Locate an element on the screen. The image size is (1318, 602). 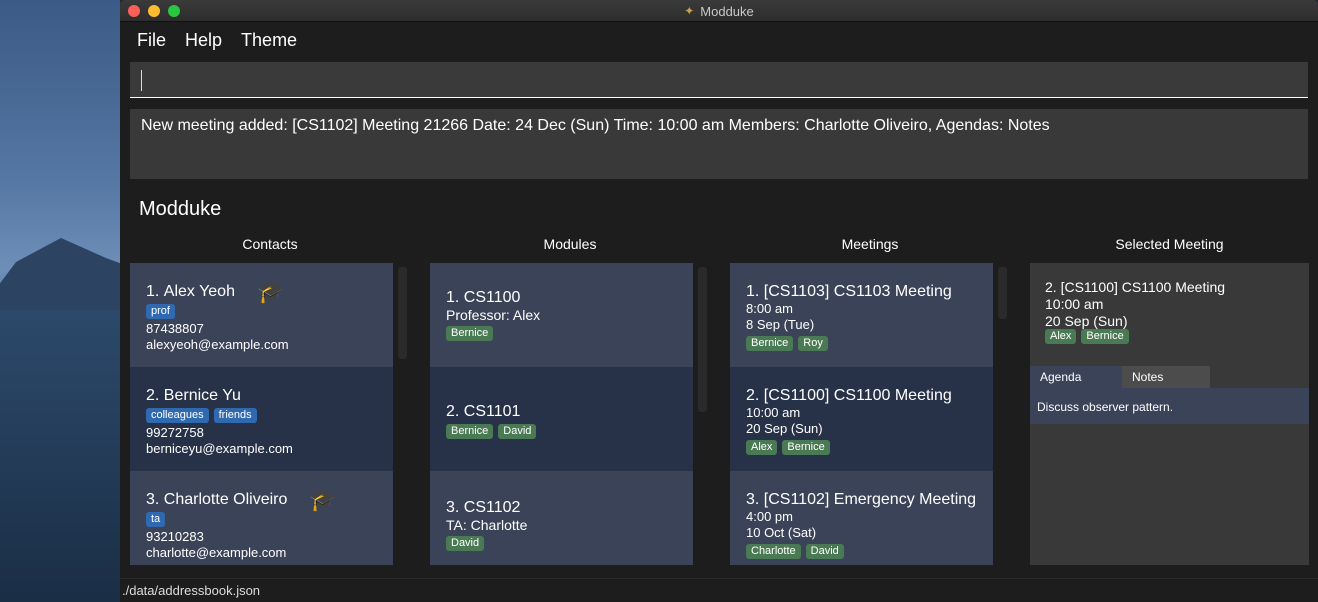
selected-meeting-name: 2. [CS1100] CS1100 Meeting is located at coordinates (1135, 287).